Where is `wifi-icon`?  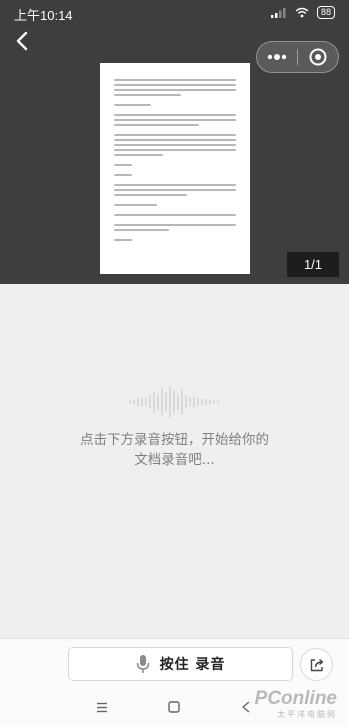 wifi-icon is located at coordinates (302, 12).